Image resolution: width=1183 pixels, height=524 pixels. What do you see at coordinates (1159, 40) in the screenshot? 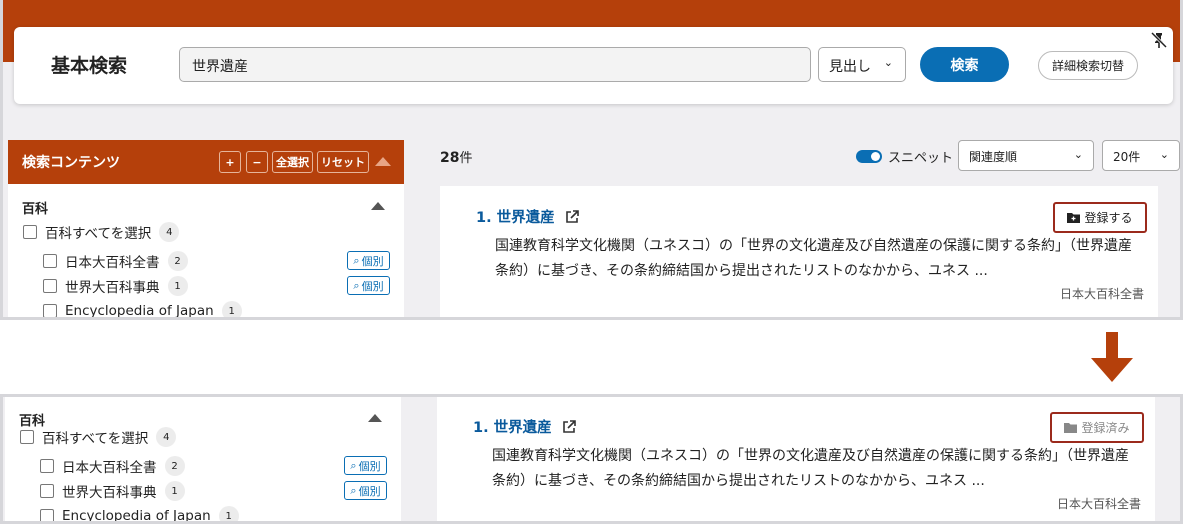
I see `pin-off-icon` at bounding box center [1159, 40].